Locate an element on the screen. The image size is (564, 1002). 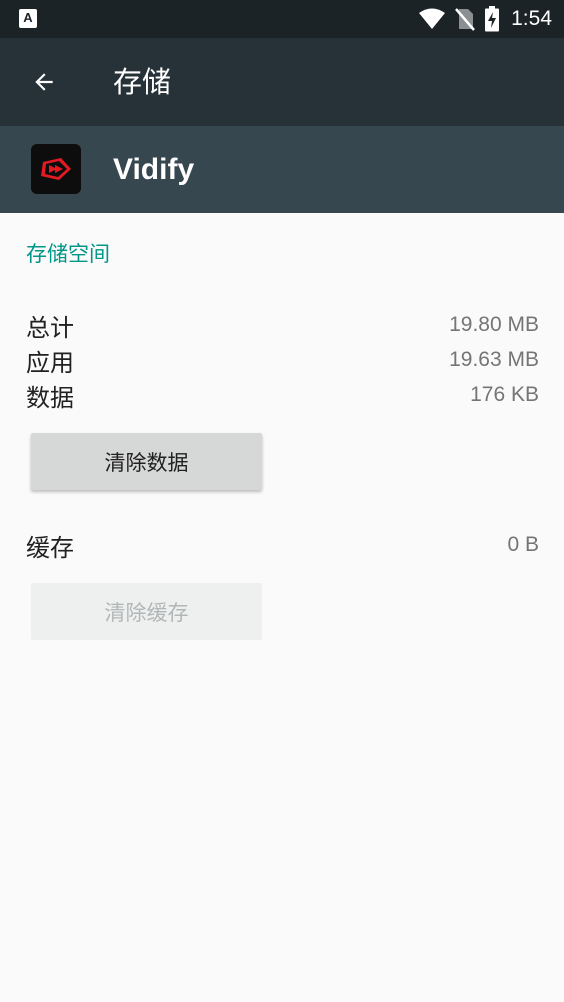
storage-row-app: 应用 19.63 MB is located at coordinates (282, 360).